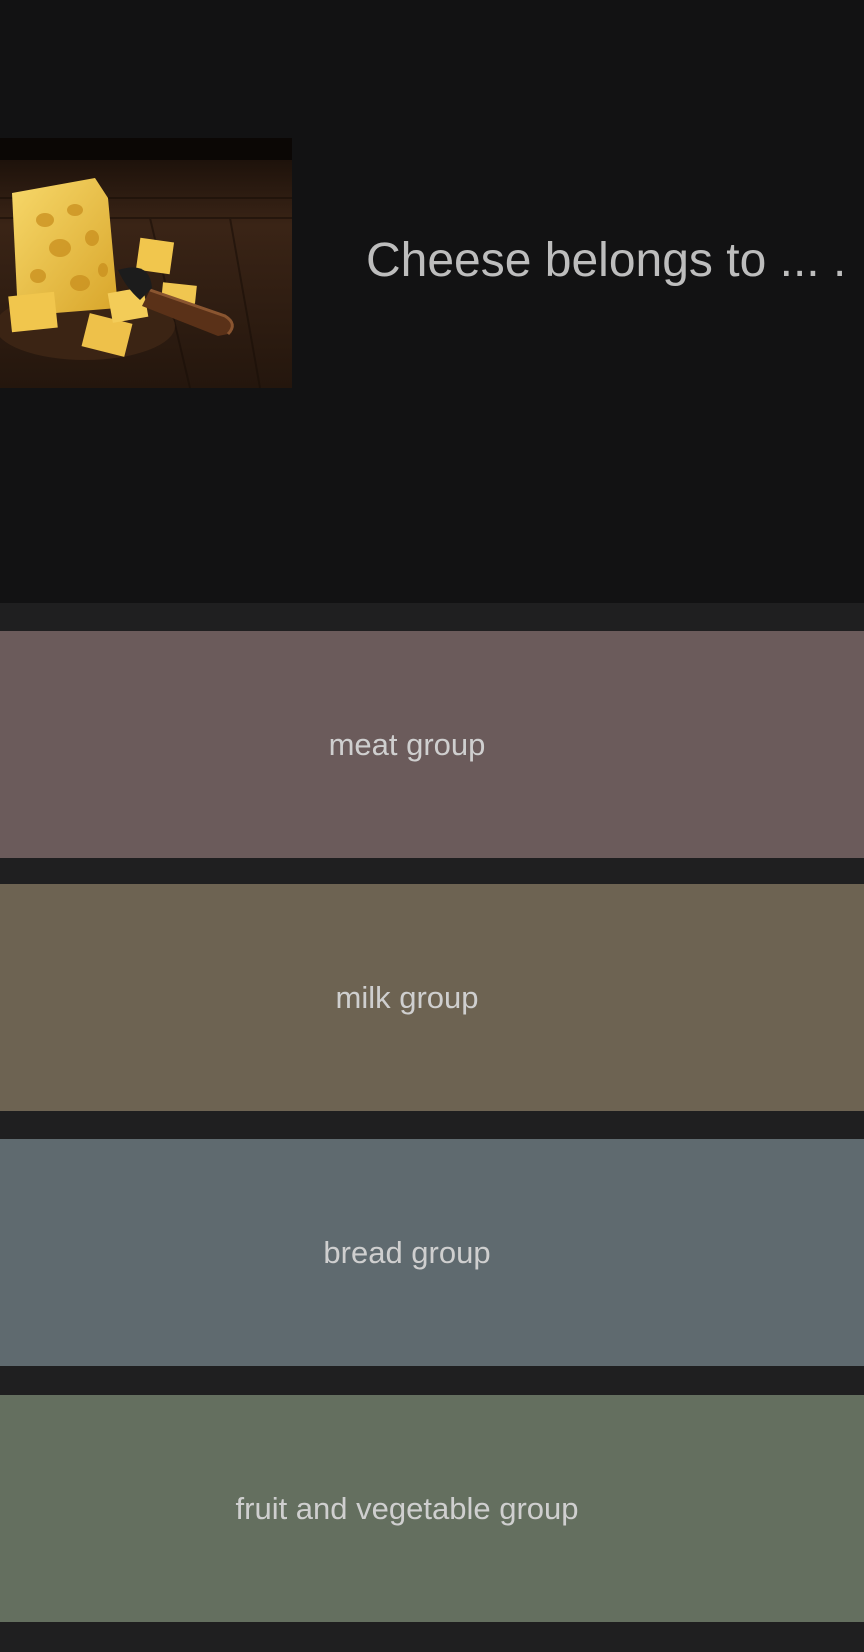 The height and width of the screenshot is (1652, 864). I want to click on answer-button-fruit-and-vegetable-group: fruit and vegetable group, so click(432, 1508).